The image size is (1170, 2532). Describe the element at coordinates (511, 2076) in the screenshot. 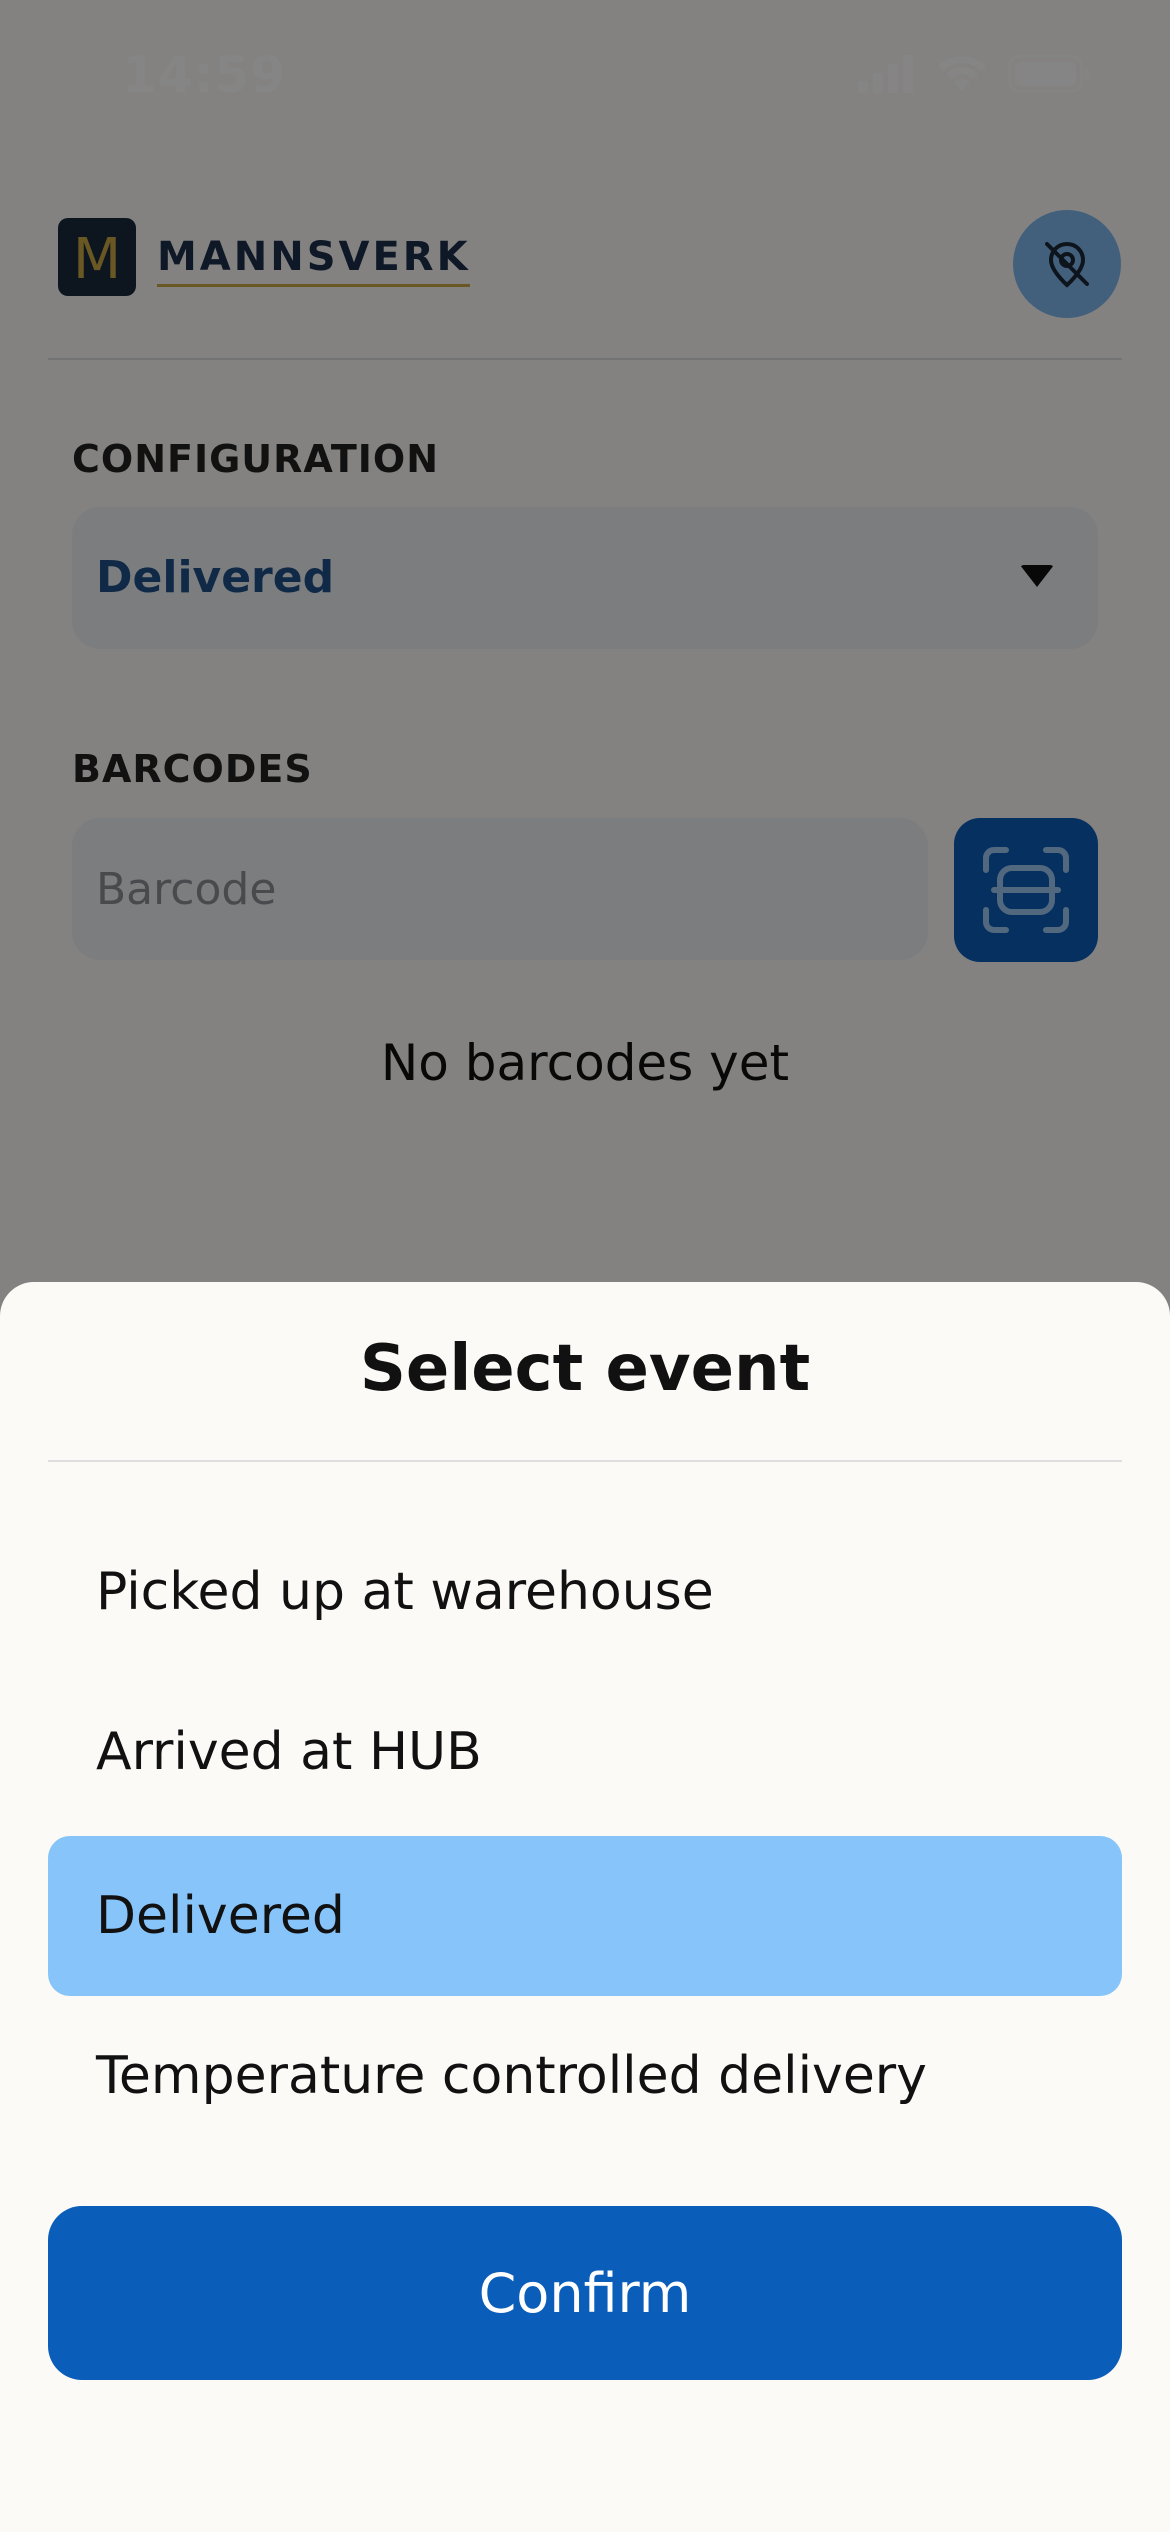

I see `event-option-label: Temperature controlled delivery` at that location.